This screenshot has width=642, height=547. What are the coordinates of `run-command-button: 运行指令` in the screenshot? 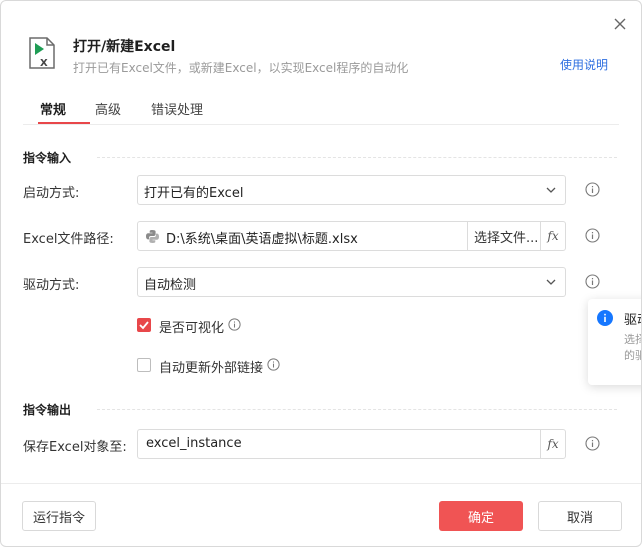 It's located at (59, 516).